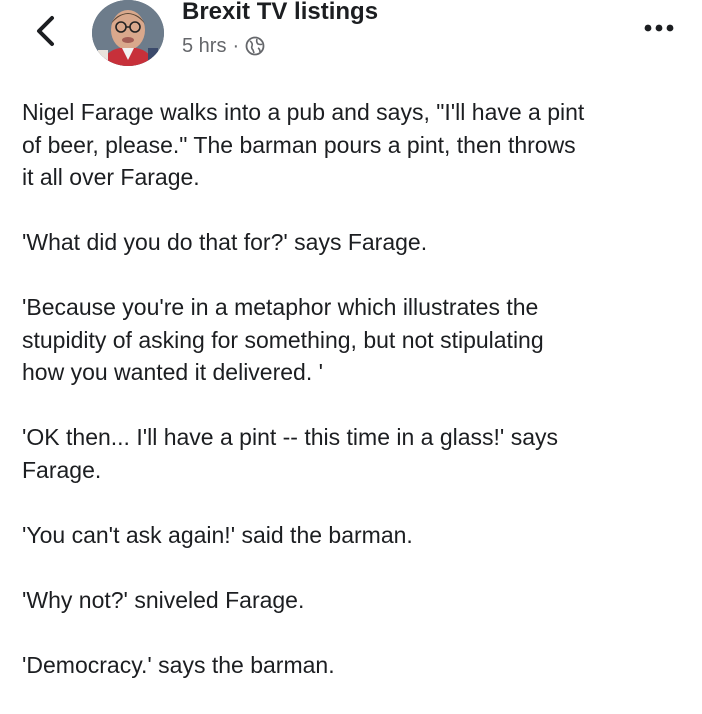 The width and height of the screenshot is (702, 714). I want to click on post-meta: 5 hrs ·, so click(223, 46).